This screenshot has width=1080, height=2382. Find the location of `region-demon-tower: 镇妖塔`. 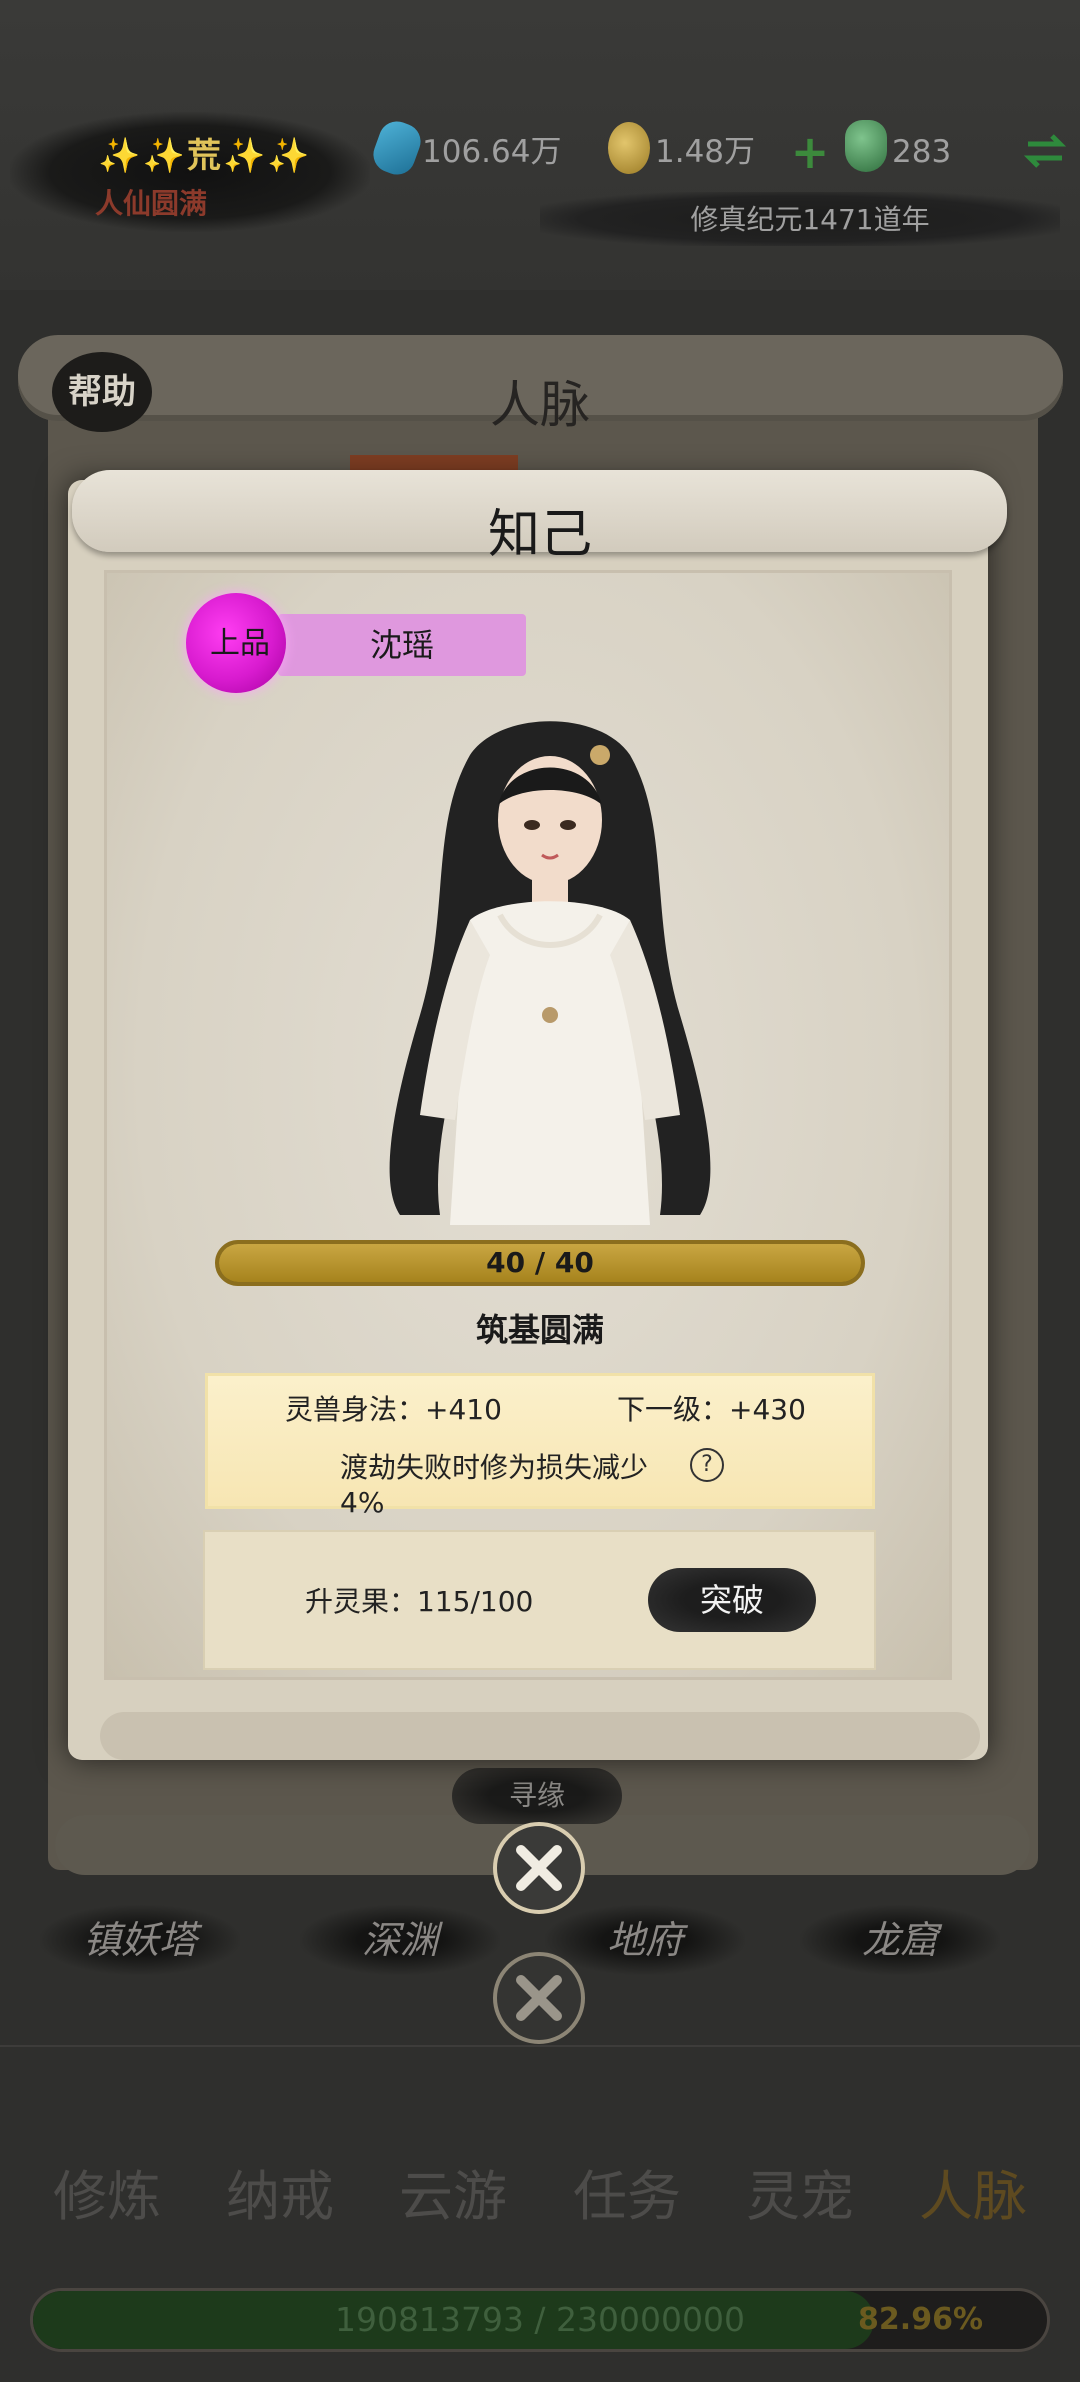

region-demon-tower: 镇妖塔 is located at coordinates (140, 1940).